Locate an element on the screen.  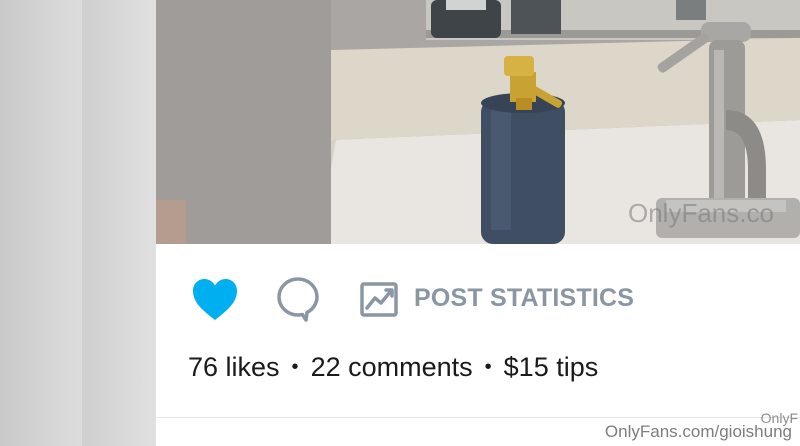
chart-icon is located at coordinates (379, 299).